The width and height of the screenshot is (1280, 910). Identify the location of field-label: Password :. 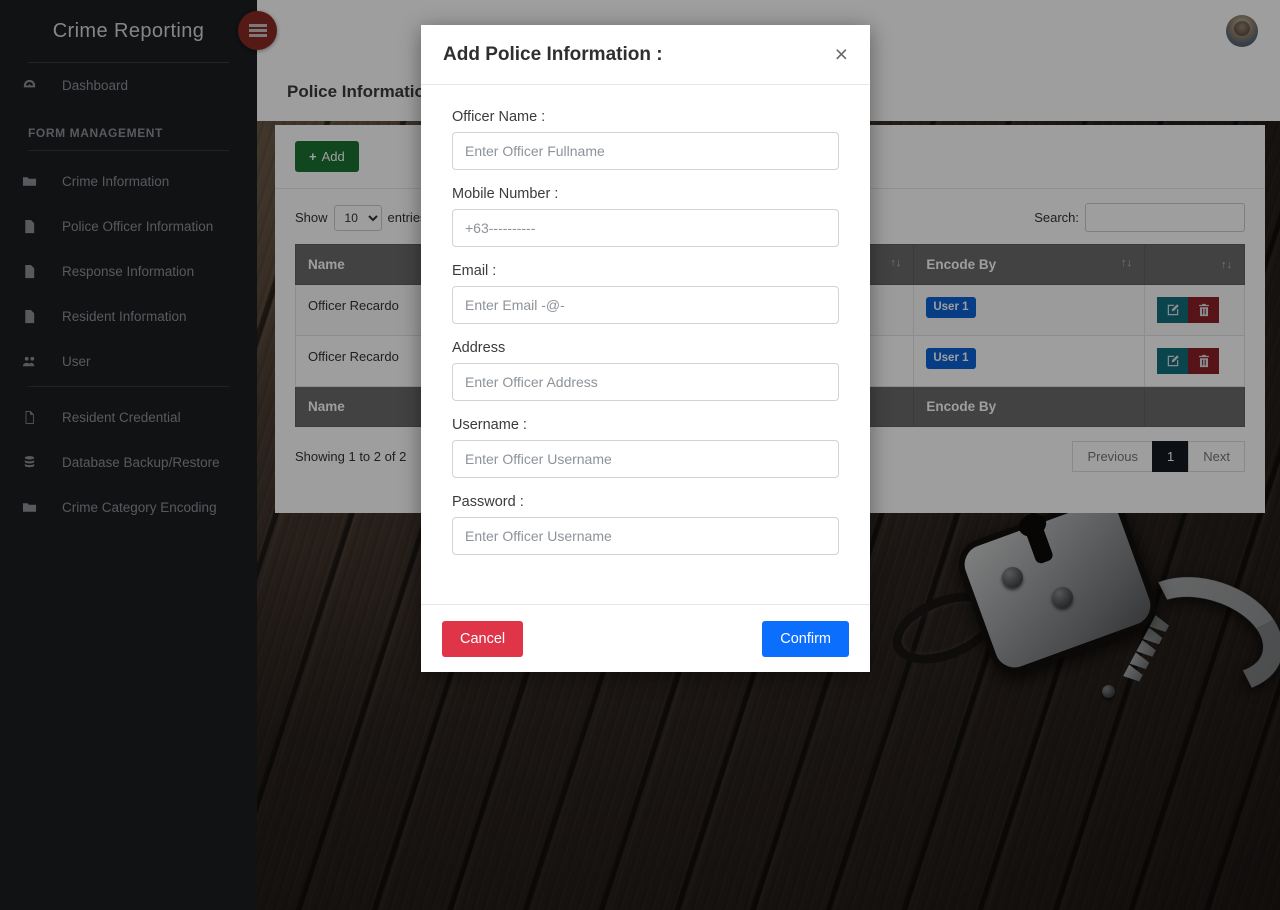
(488, 502).